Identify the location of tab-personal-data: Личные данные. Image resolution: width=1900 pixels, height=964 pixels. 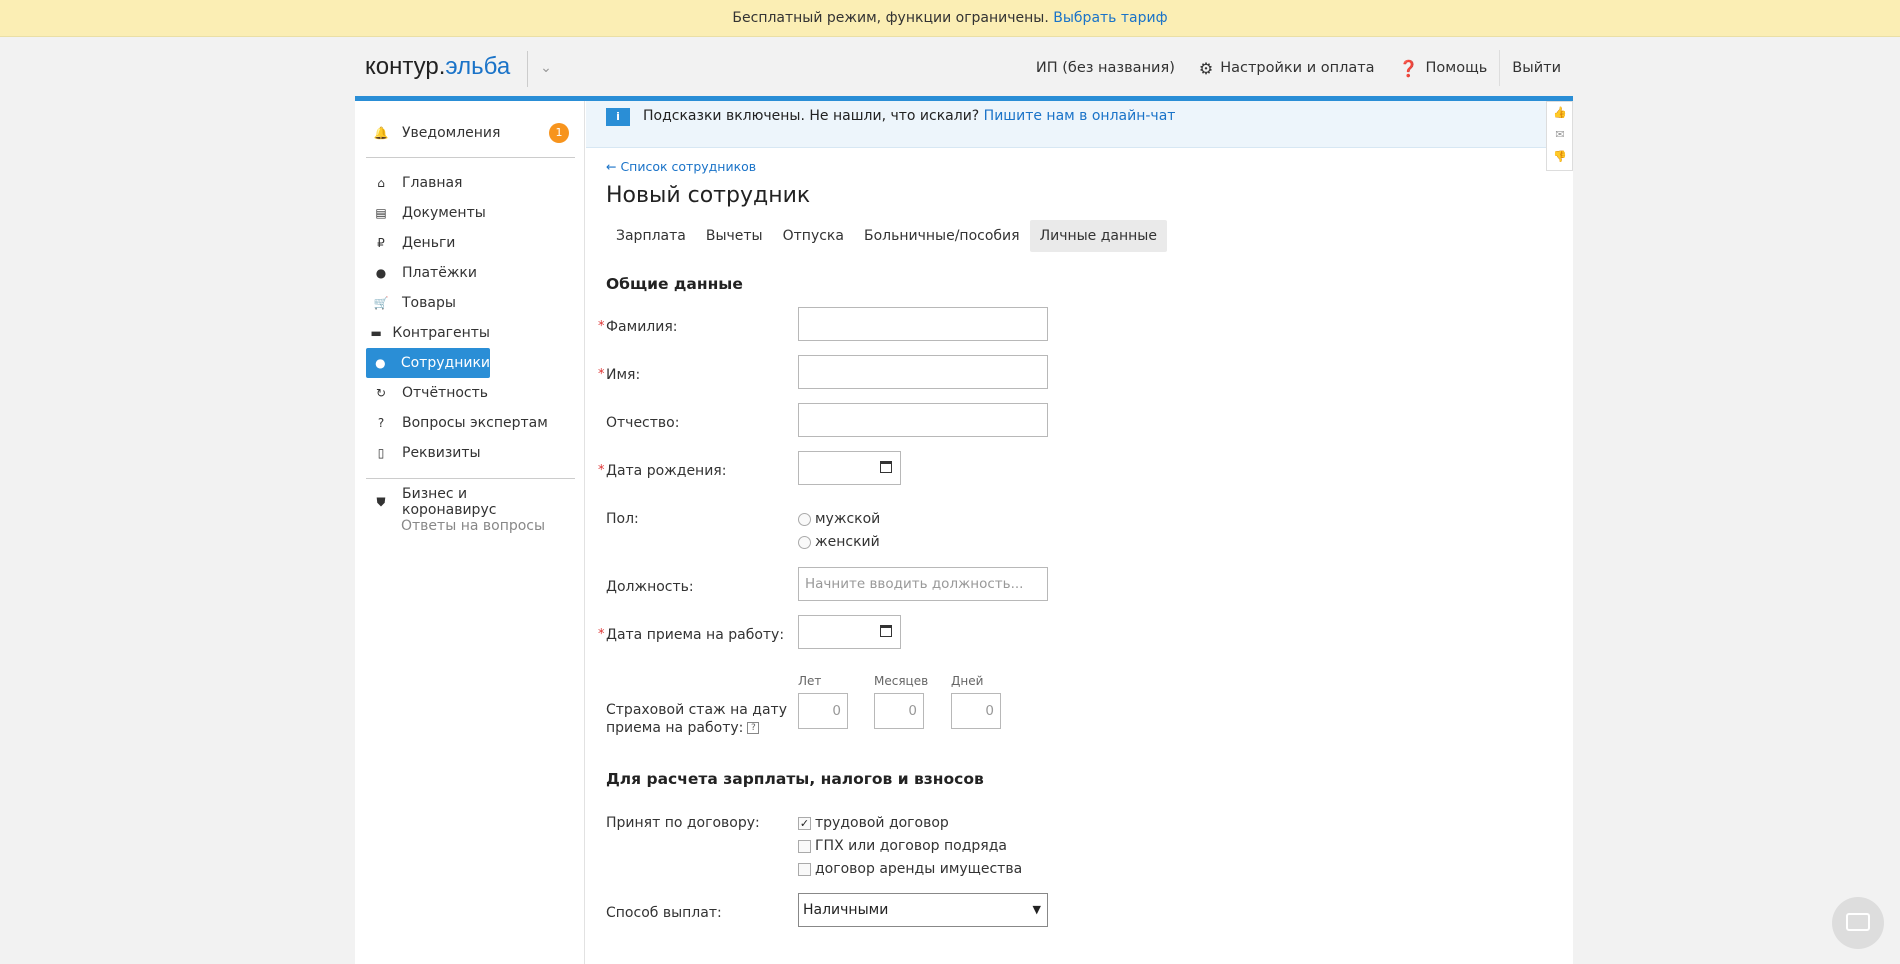
(1098, 236).